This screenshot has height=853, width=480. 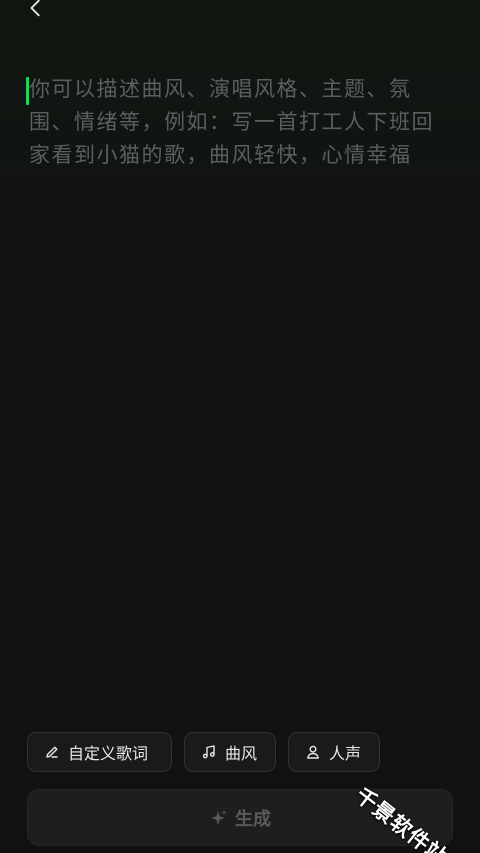 I want to click on vocal-button: 人声, so click(x=334, y=752).